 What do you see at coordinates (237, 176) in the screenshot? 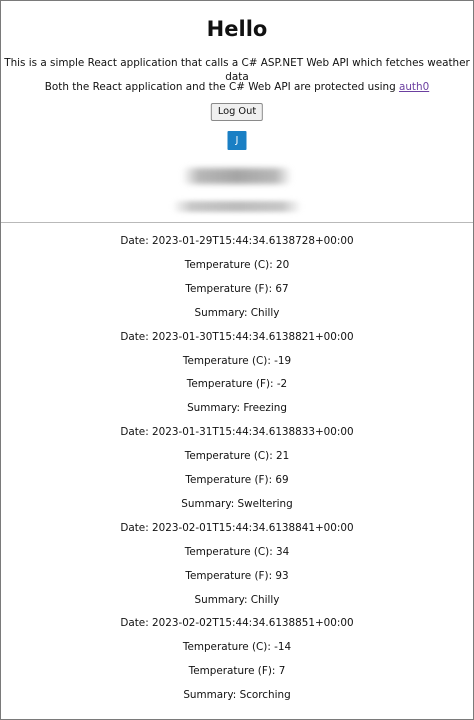
I see `user-name-redacted` at bounding box center [237, 176].